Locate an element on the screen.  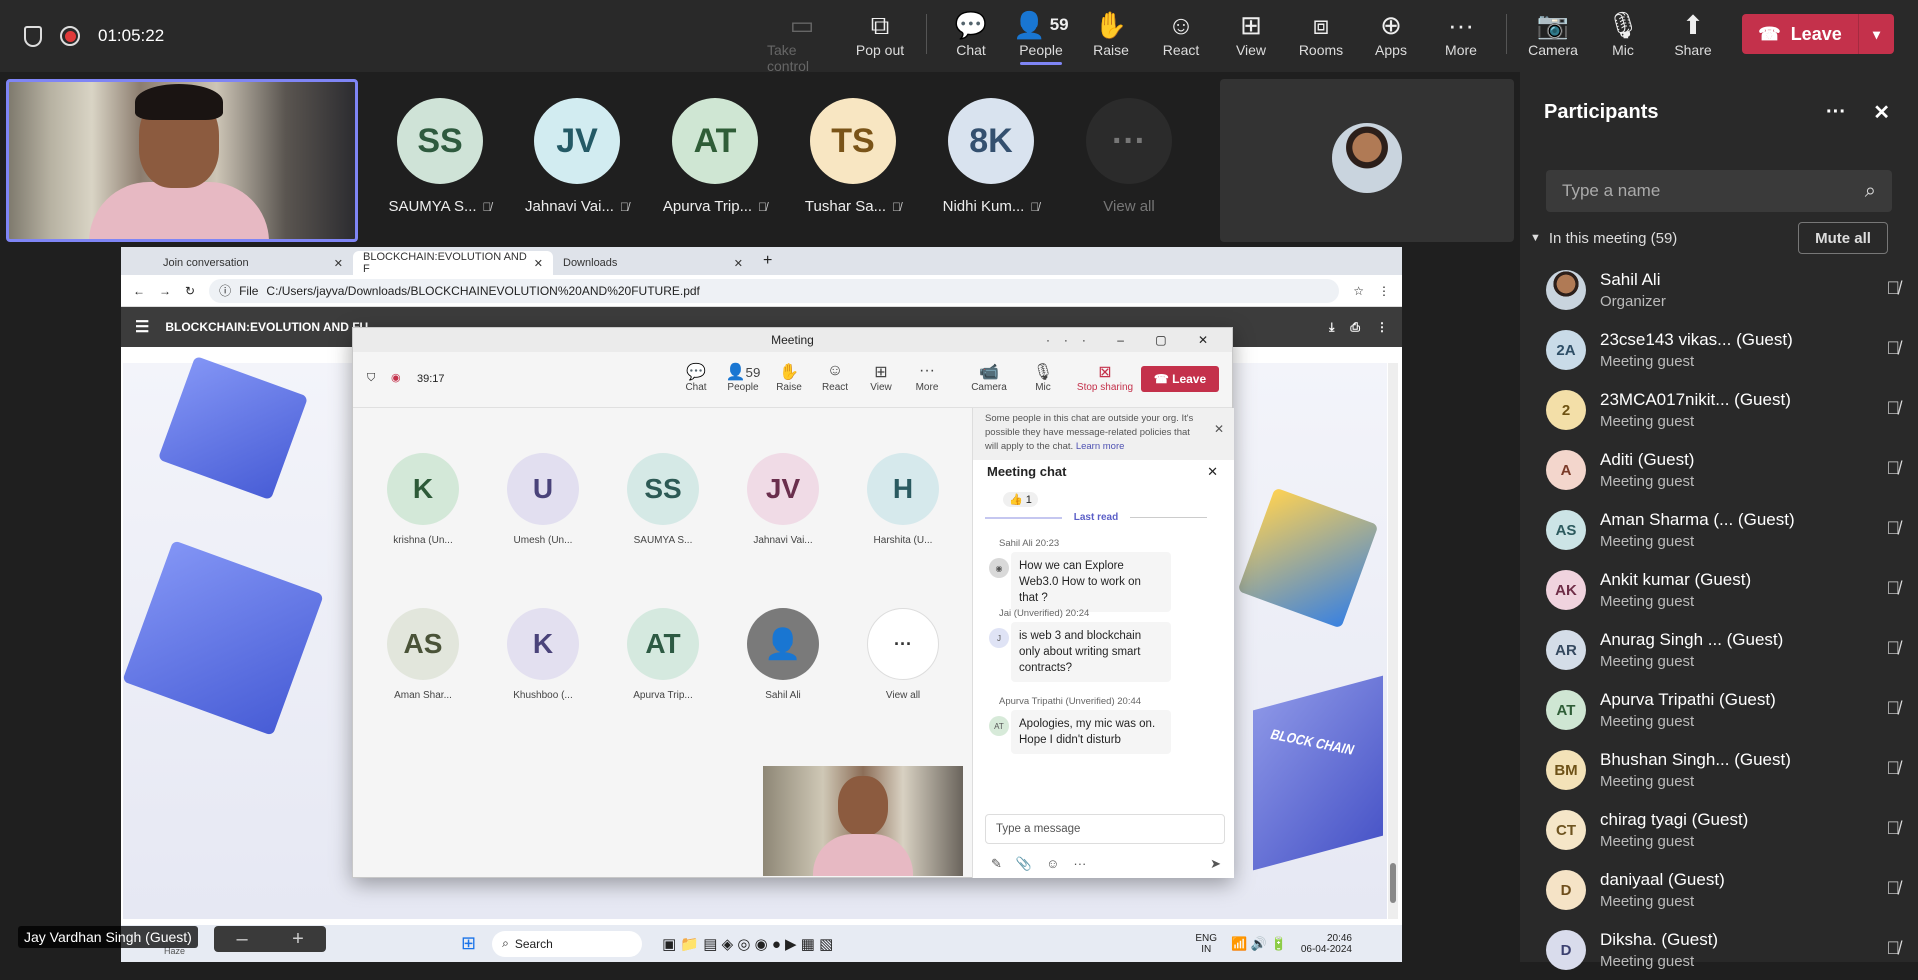
format-icon: ✎ is located at coordinates (996, 864).